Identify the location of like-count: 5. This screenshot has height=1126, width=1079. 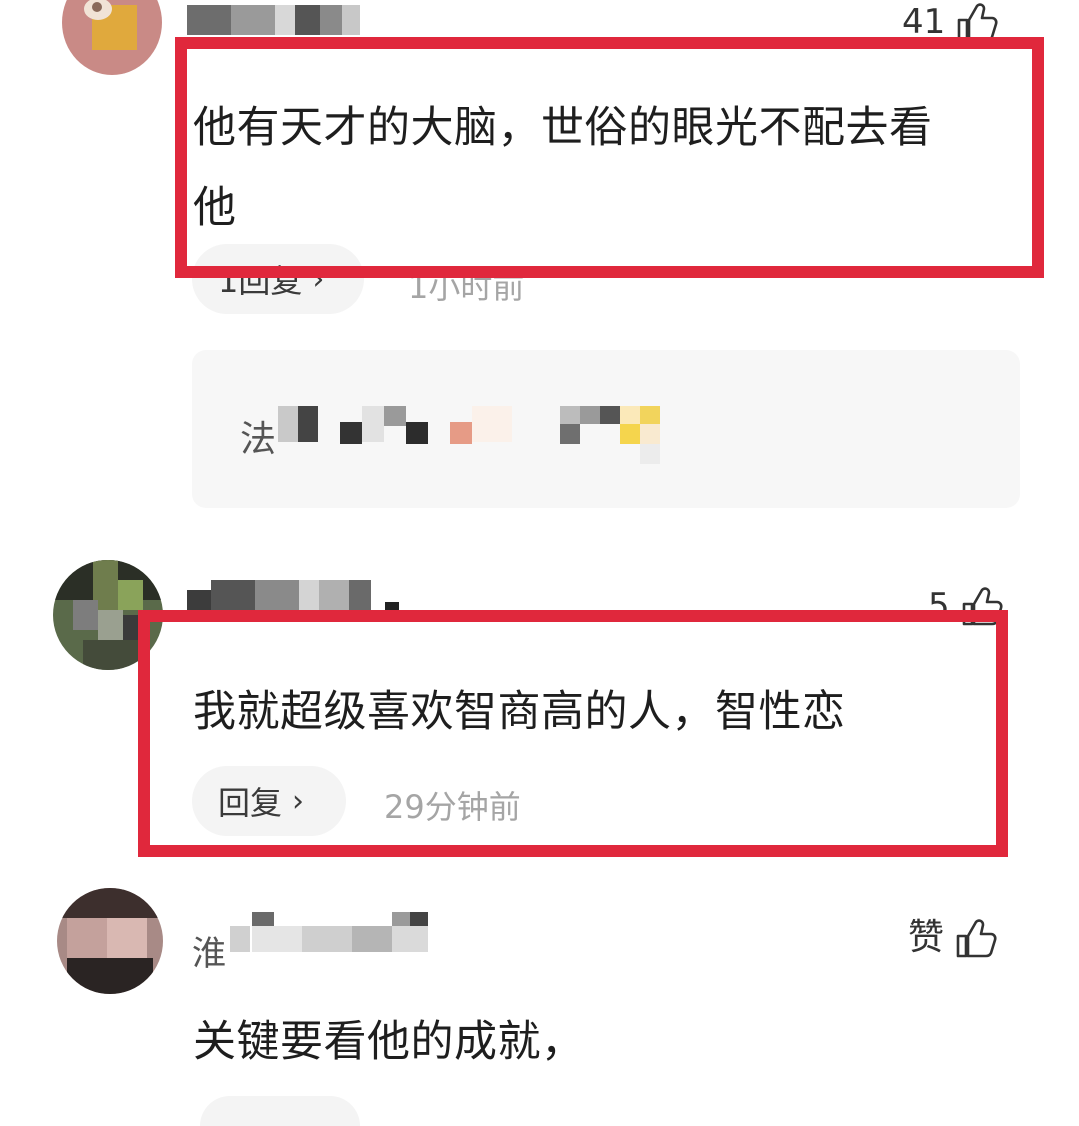
(939, 606).